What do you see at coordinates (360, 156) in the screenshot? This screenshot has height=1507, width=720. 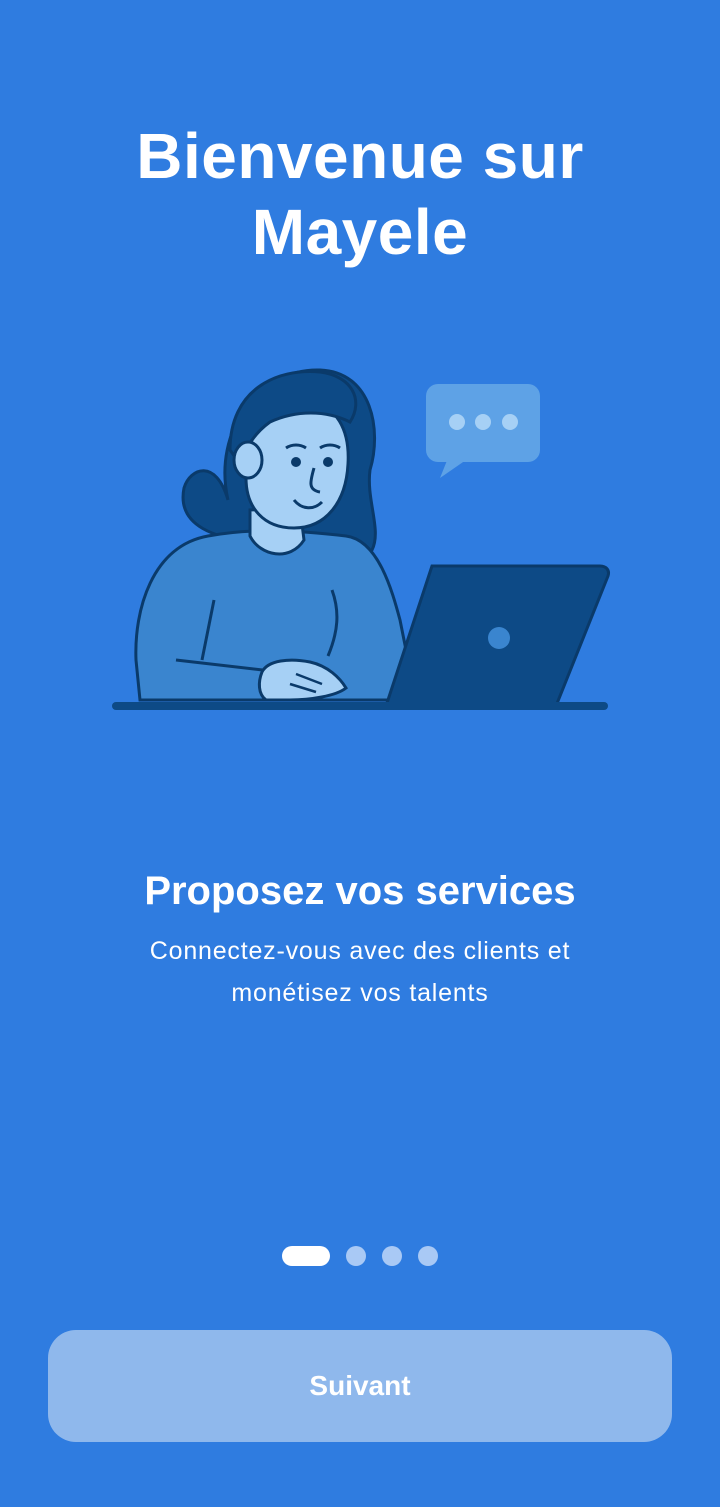 I see `welcome-title-line-1: Bienvenue sur` at bounding box center [360, 156].